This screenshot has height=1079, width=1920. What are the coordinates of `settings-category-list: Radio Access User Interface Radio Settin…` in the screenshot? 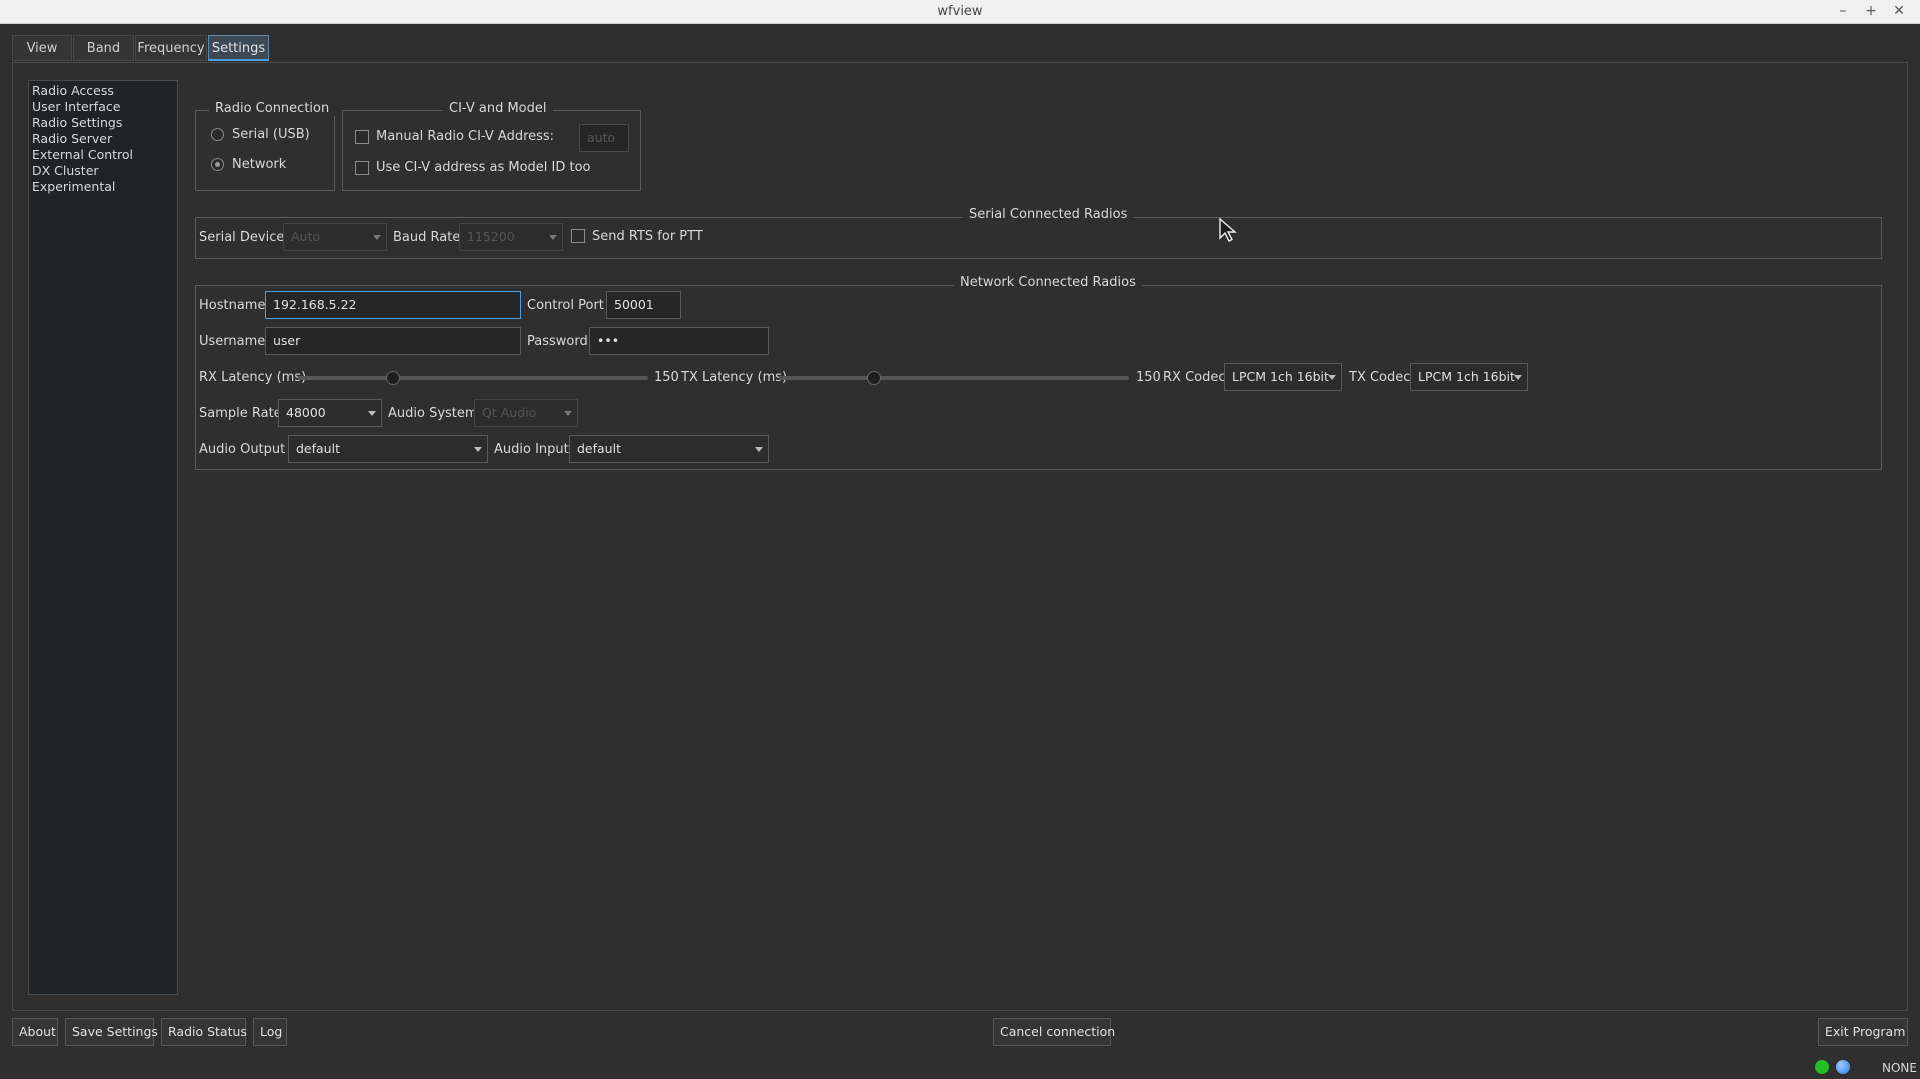 It's located at (103, 537).